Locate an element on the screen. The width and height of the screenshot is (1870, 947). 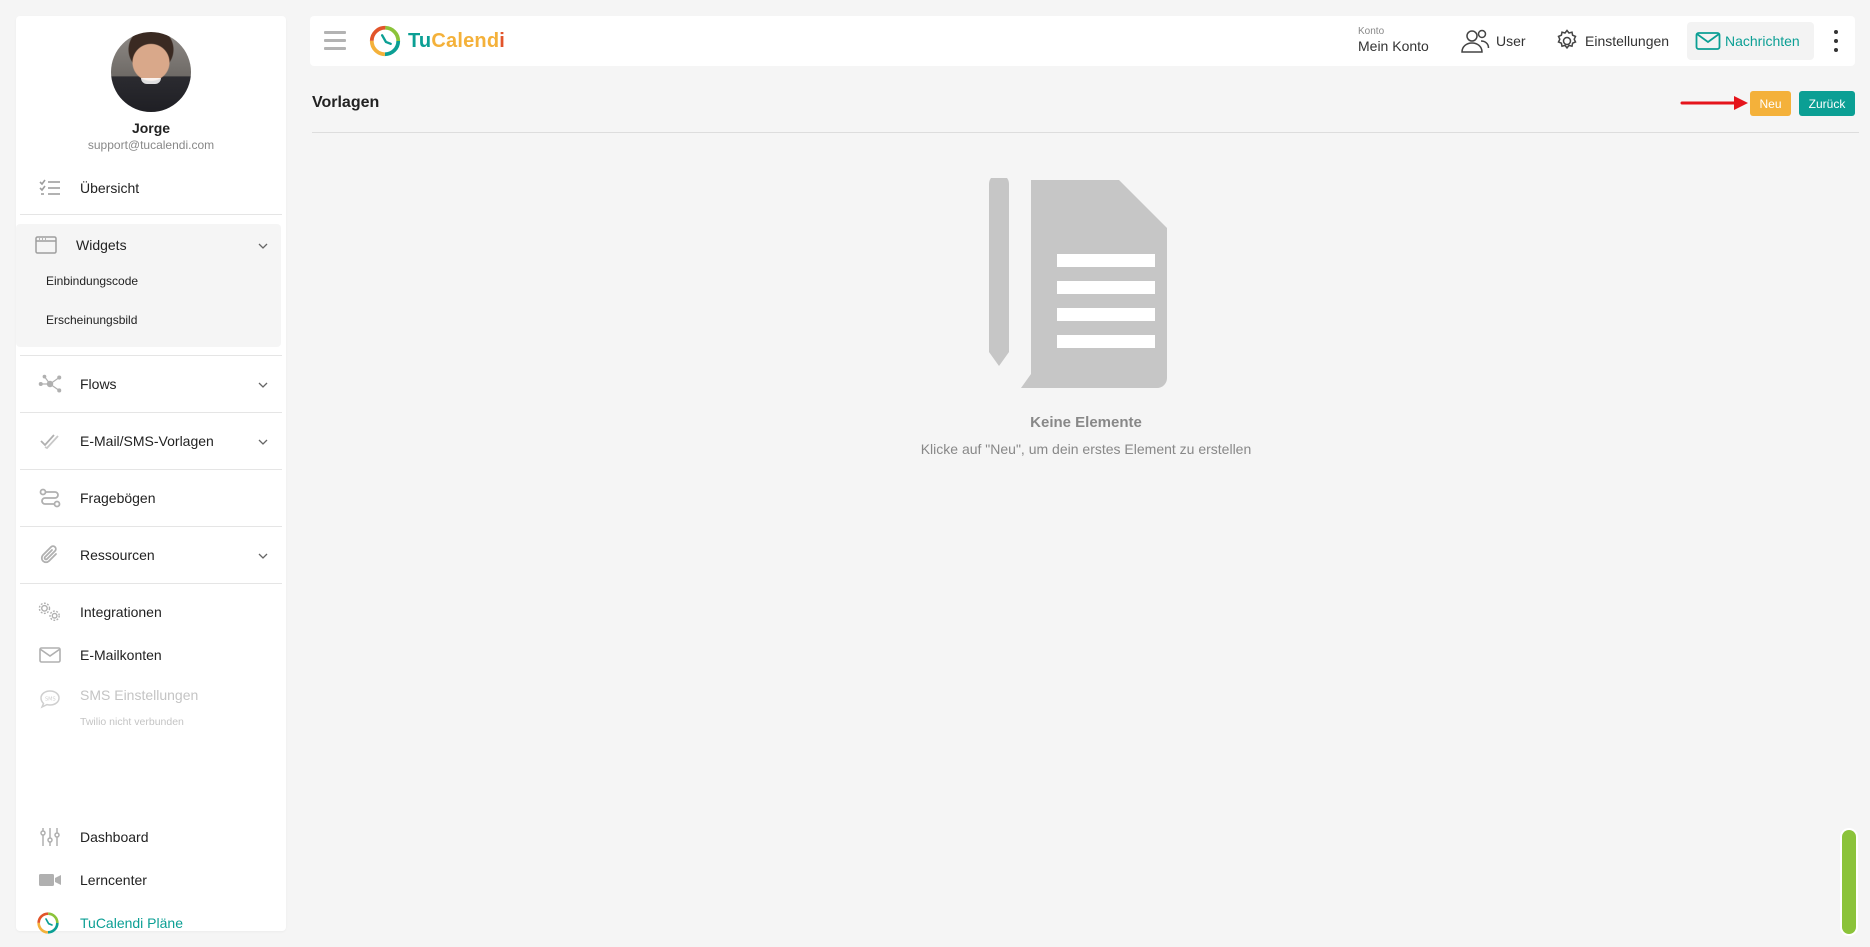
gear-icon is located at coordinates (1567, 39).